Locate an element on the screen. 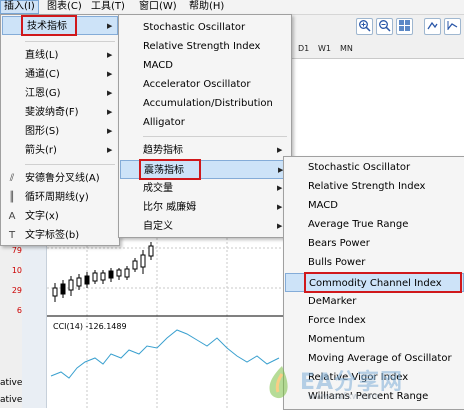  menu-item-label: 趋势指标 is located at coordinates (163, 150).